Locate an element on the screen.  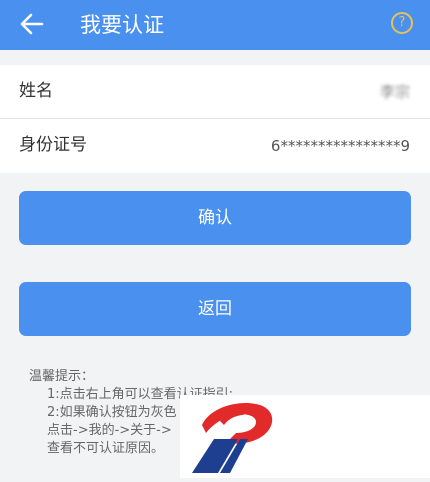
name-row: 姓名 李宗 is located at coordinates (215, 92).